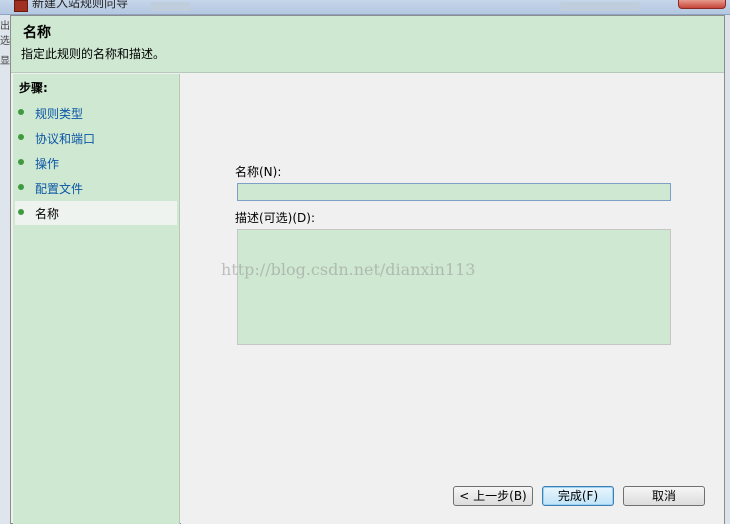 This screenshot has height=524, width=730. I want to click on description-label: 描述(可选)(D):, so click(275, 218).